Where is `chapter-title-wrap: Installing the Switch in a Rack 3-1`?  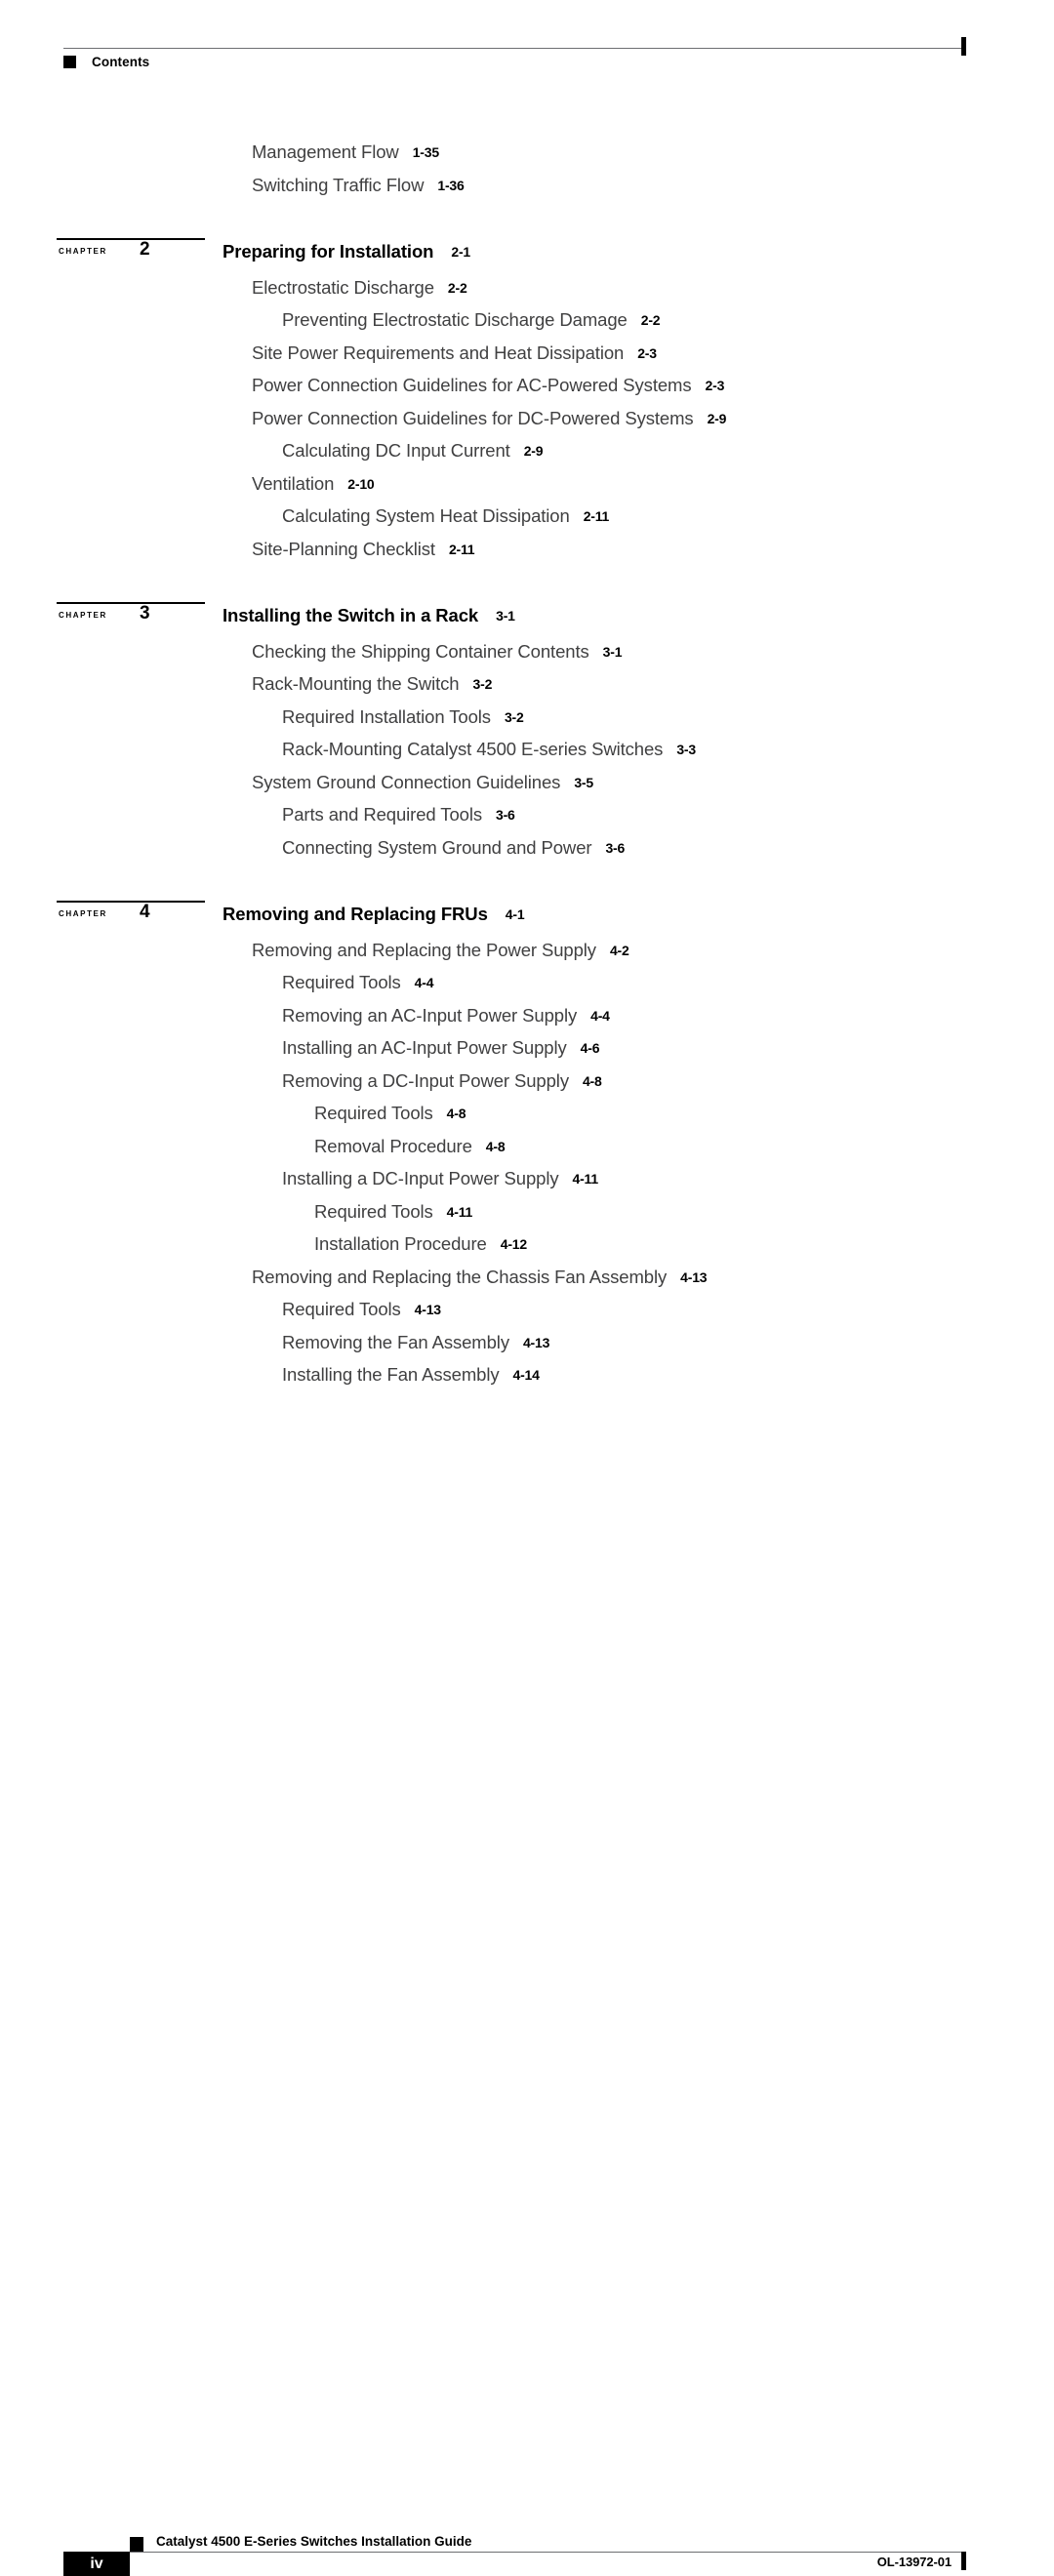 chapter-title-wrap: Installing the Switch in a Rack 3-1 is located at coordinates (369, 615).